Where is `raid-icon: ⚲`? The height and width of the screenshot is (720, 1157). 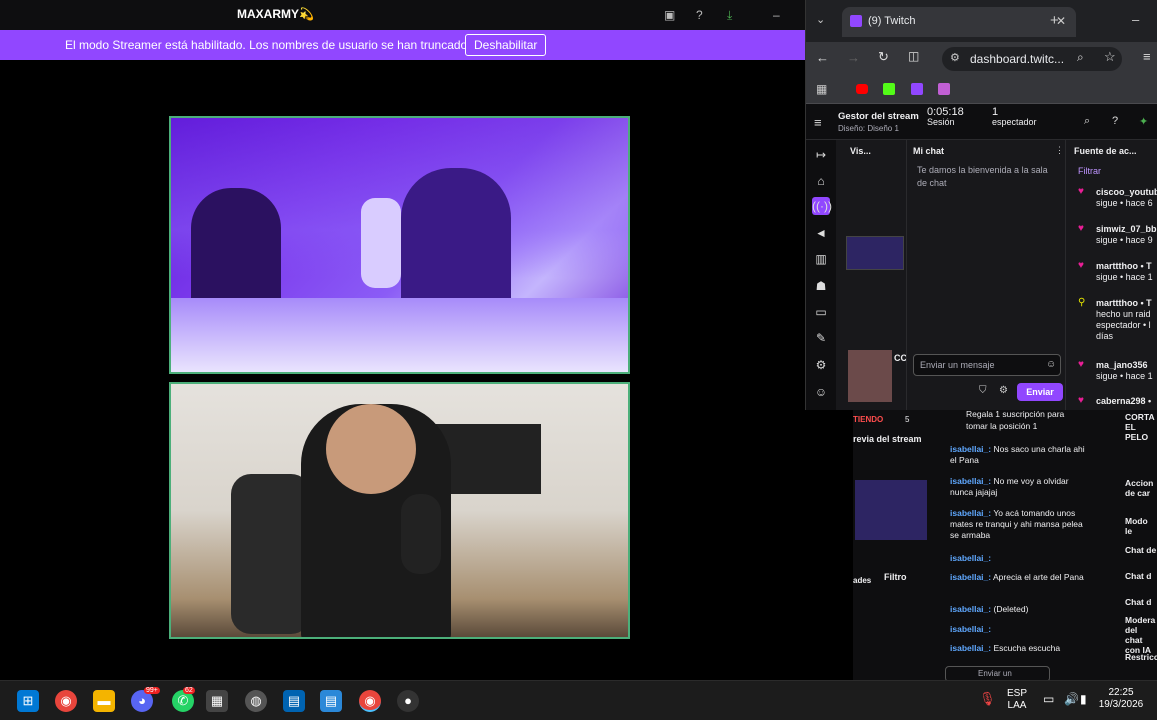 raid-icon: ⚲ is located at coordinates (1082, 302).